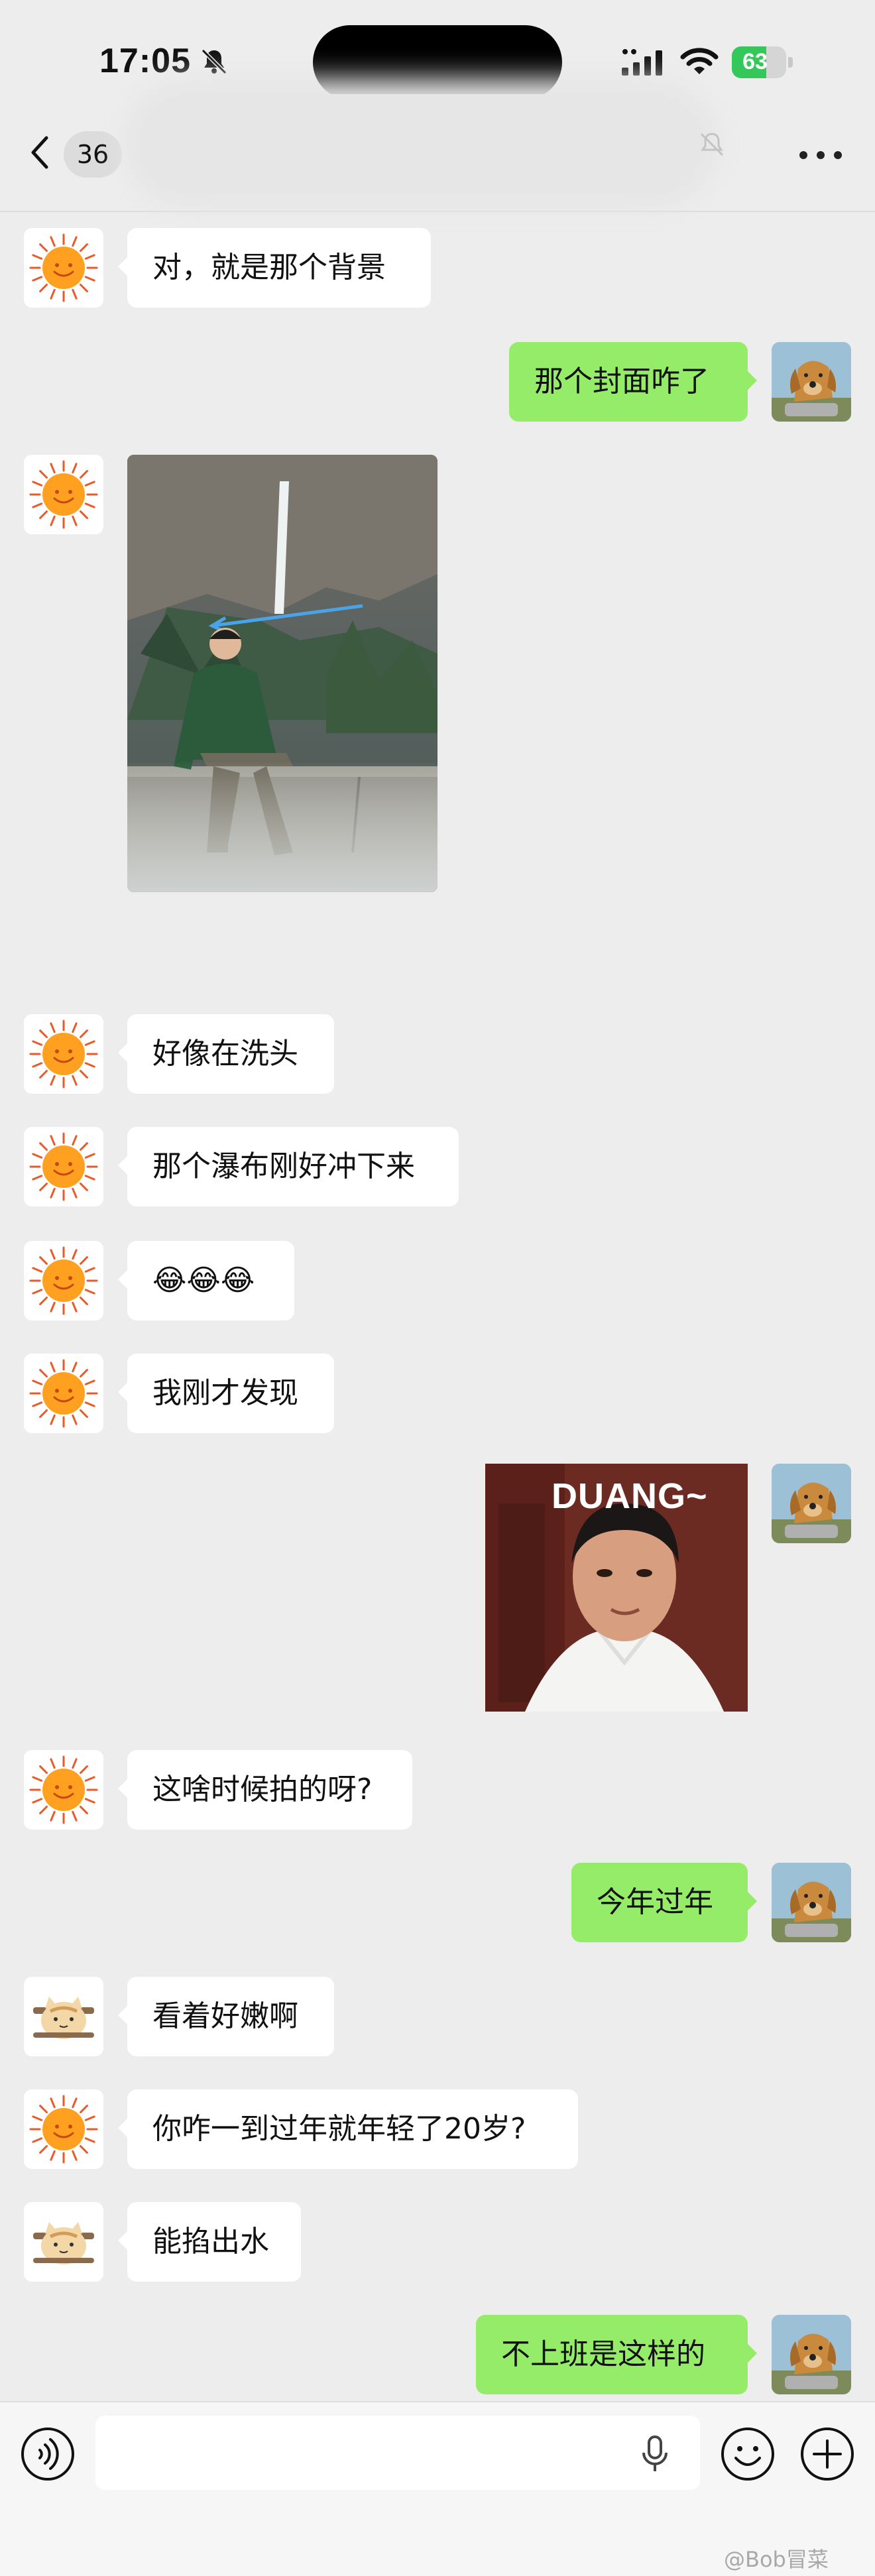  Describe the element at coordinates (655, 2454) in the screenshot. I see `microphone-icon` at that location.